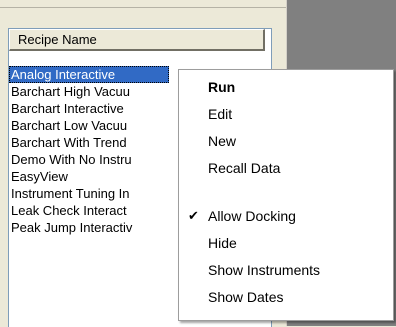 This screenshot has width=396, height=327. I want to click on menu-item-allow-docking: ✔ Allow Docking, so click(286, 216).